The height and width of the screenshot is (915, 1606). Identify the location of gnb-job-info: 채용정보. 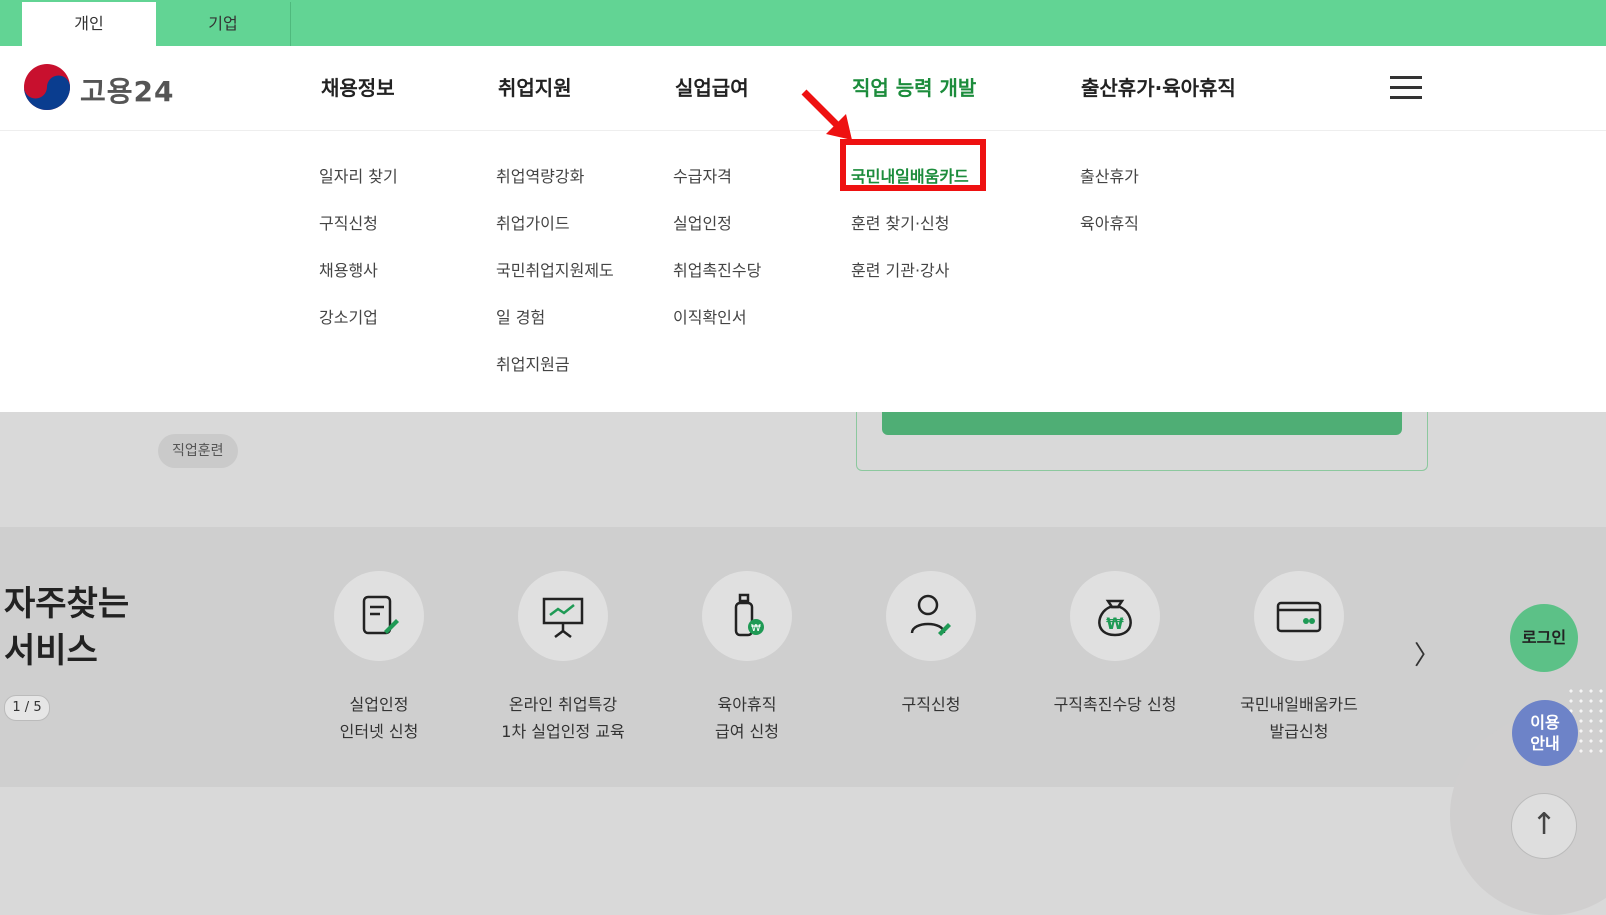
(358, 86).